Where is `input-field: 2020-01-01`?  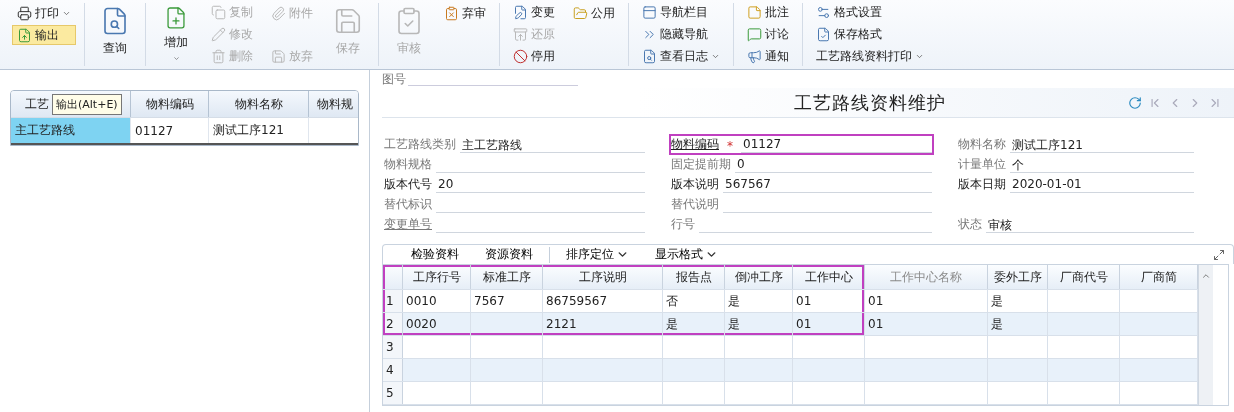 input-field: 2020-01-01 is located at coordinates (1102, 185).